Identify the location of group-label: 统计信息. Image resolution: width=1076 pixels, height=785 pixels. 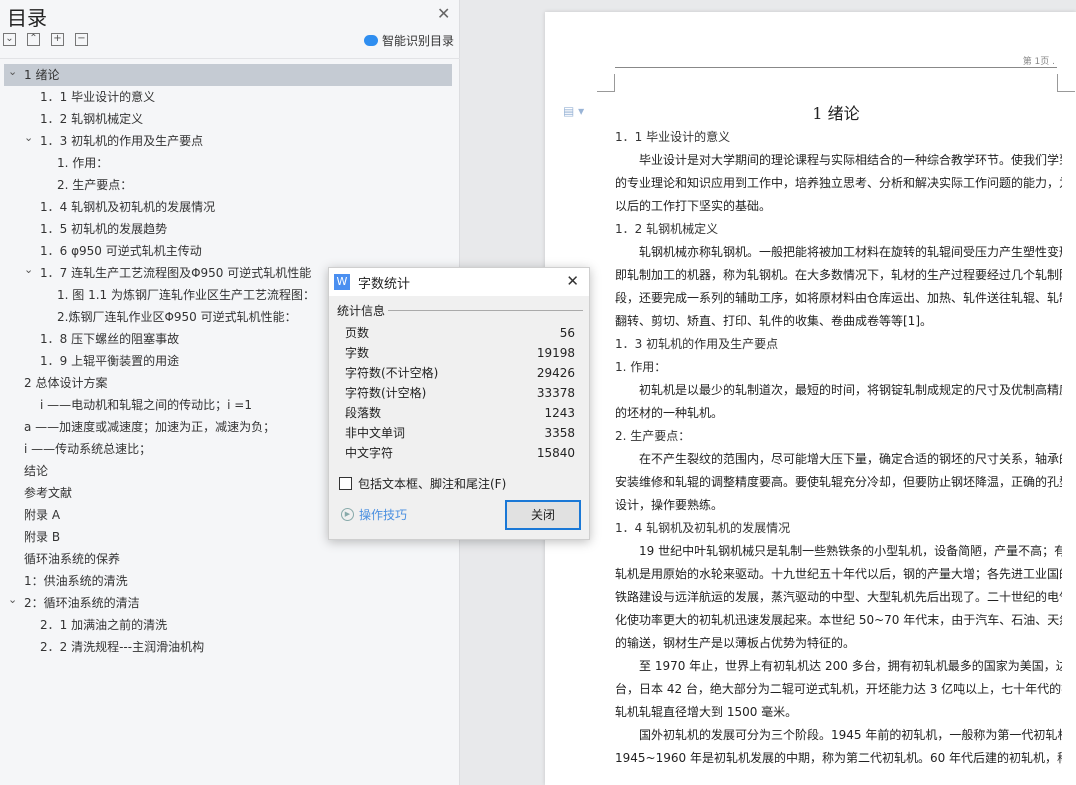
(361, 311).